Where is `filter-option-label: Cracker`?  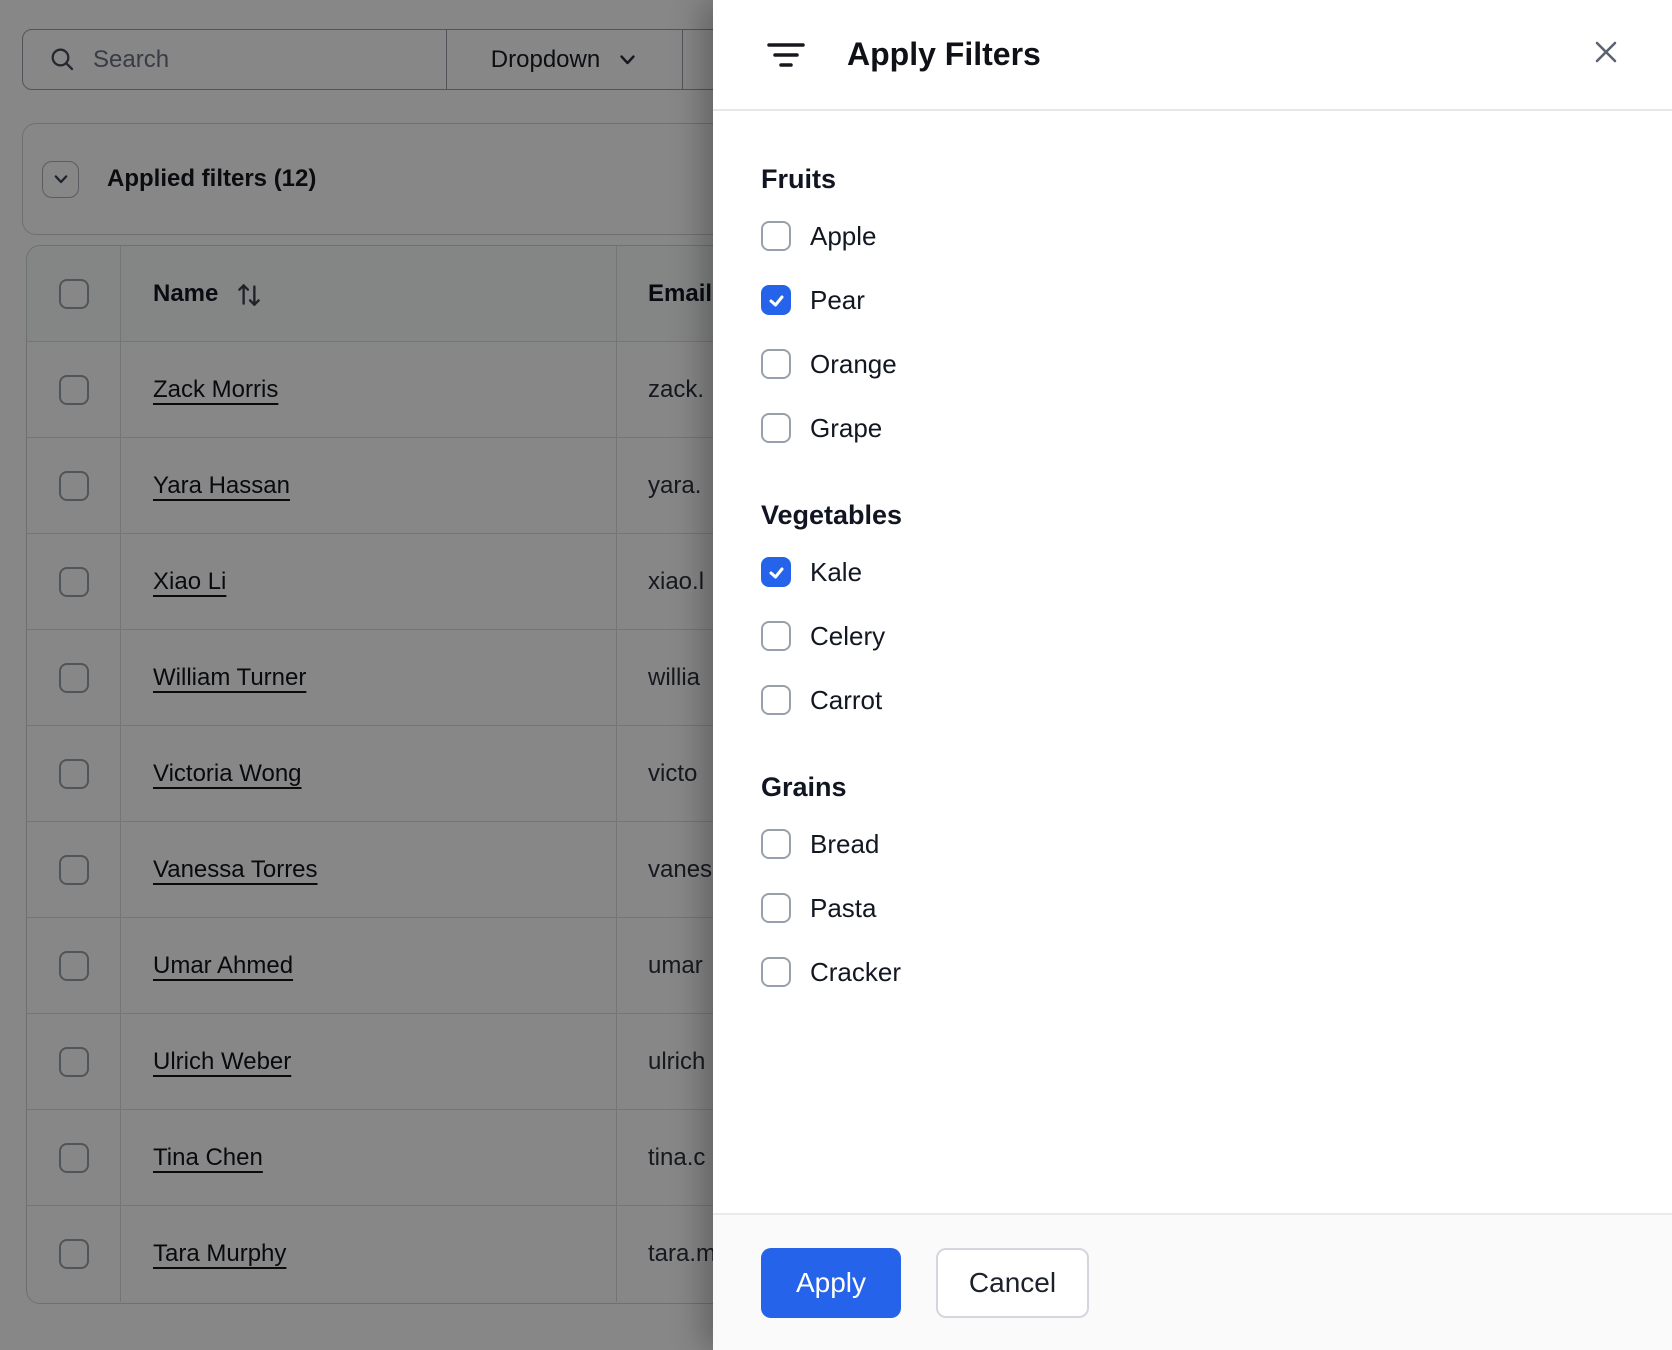 filter-option-label: Cracker is located at coordinates (856, 971).